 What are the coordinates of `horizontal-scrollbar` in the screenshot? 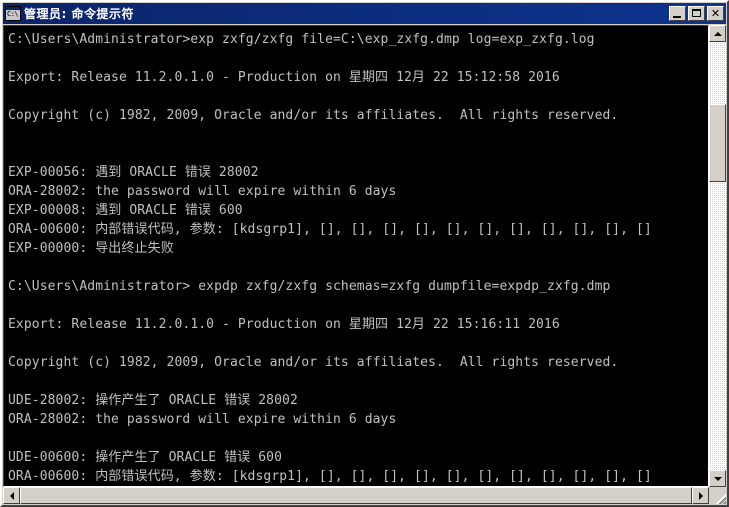 It's located at (356, 495).